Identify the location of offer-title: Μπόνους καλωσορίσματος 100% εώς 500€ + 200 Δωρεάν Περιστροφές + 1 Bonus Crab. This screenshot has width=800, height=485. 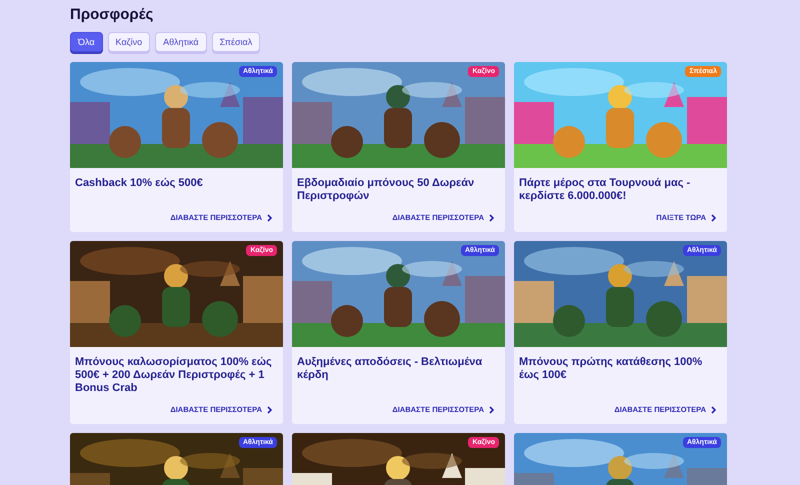
(174, 375).